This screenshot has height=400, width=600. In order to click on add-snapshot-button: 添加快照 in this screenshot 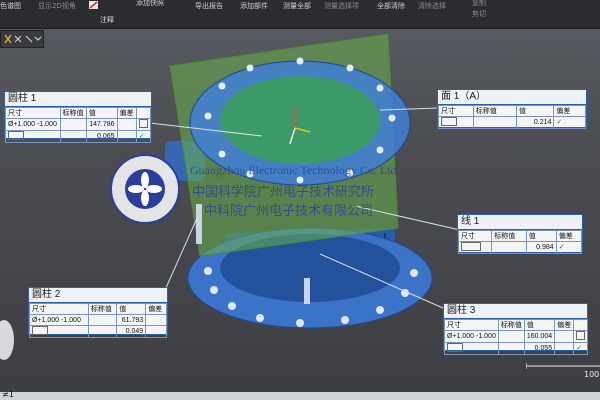, I will do `click(150, 4)`.